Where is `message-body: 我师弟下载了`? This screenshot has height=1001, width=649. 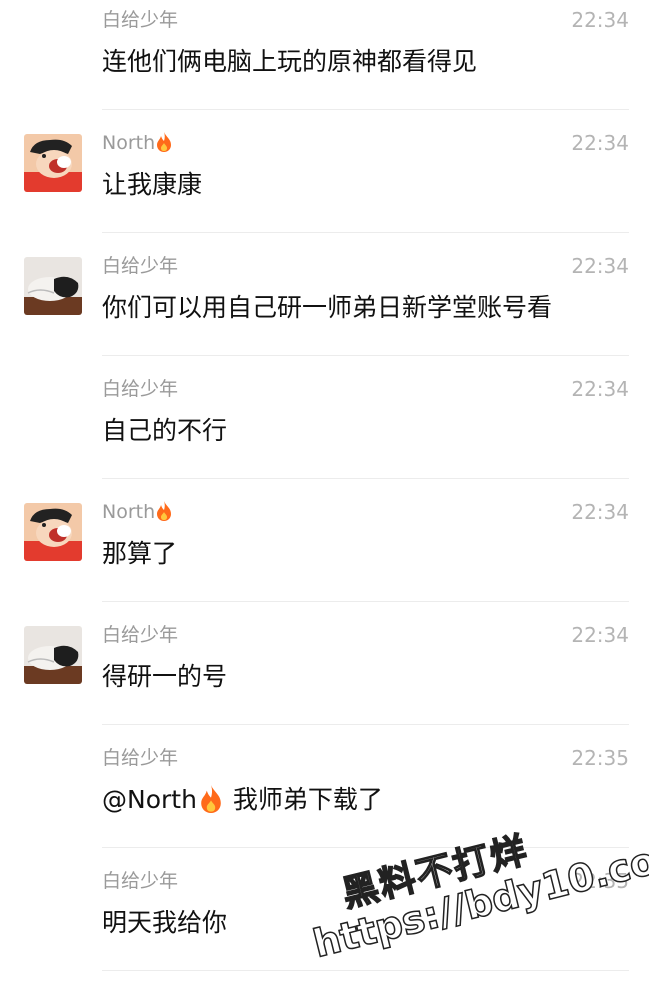 message-body: 我师弟下载了 is located at coordinates (303, 799).